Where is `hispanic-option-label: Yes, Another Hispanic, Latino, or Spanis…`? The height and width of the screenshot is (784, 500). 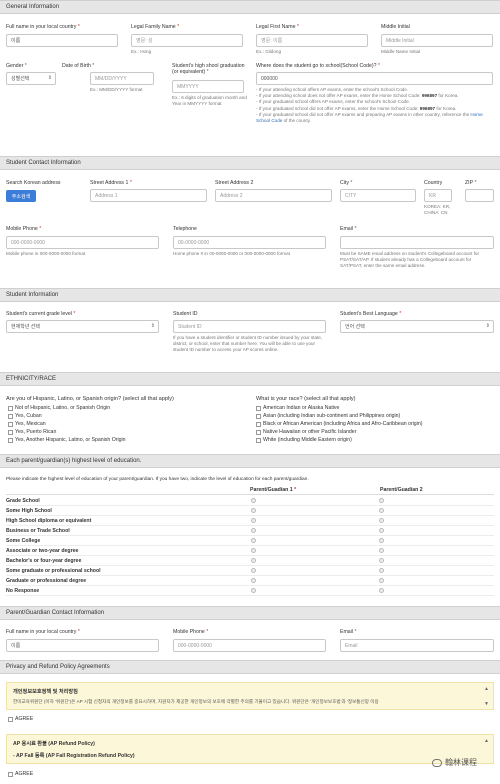 hispanic-option-label: Yes, Another Hispanic, Latino, or Spanis… is located at coordinates (70, 440).